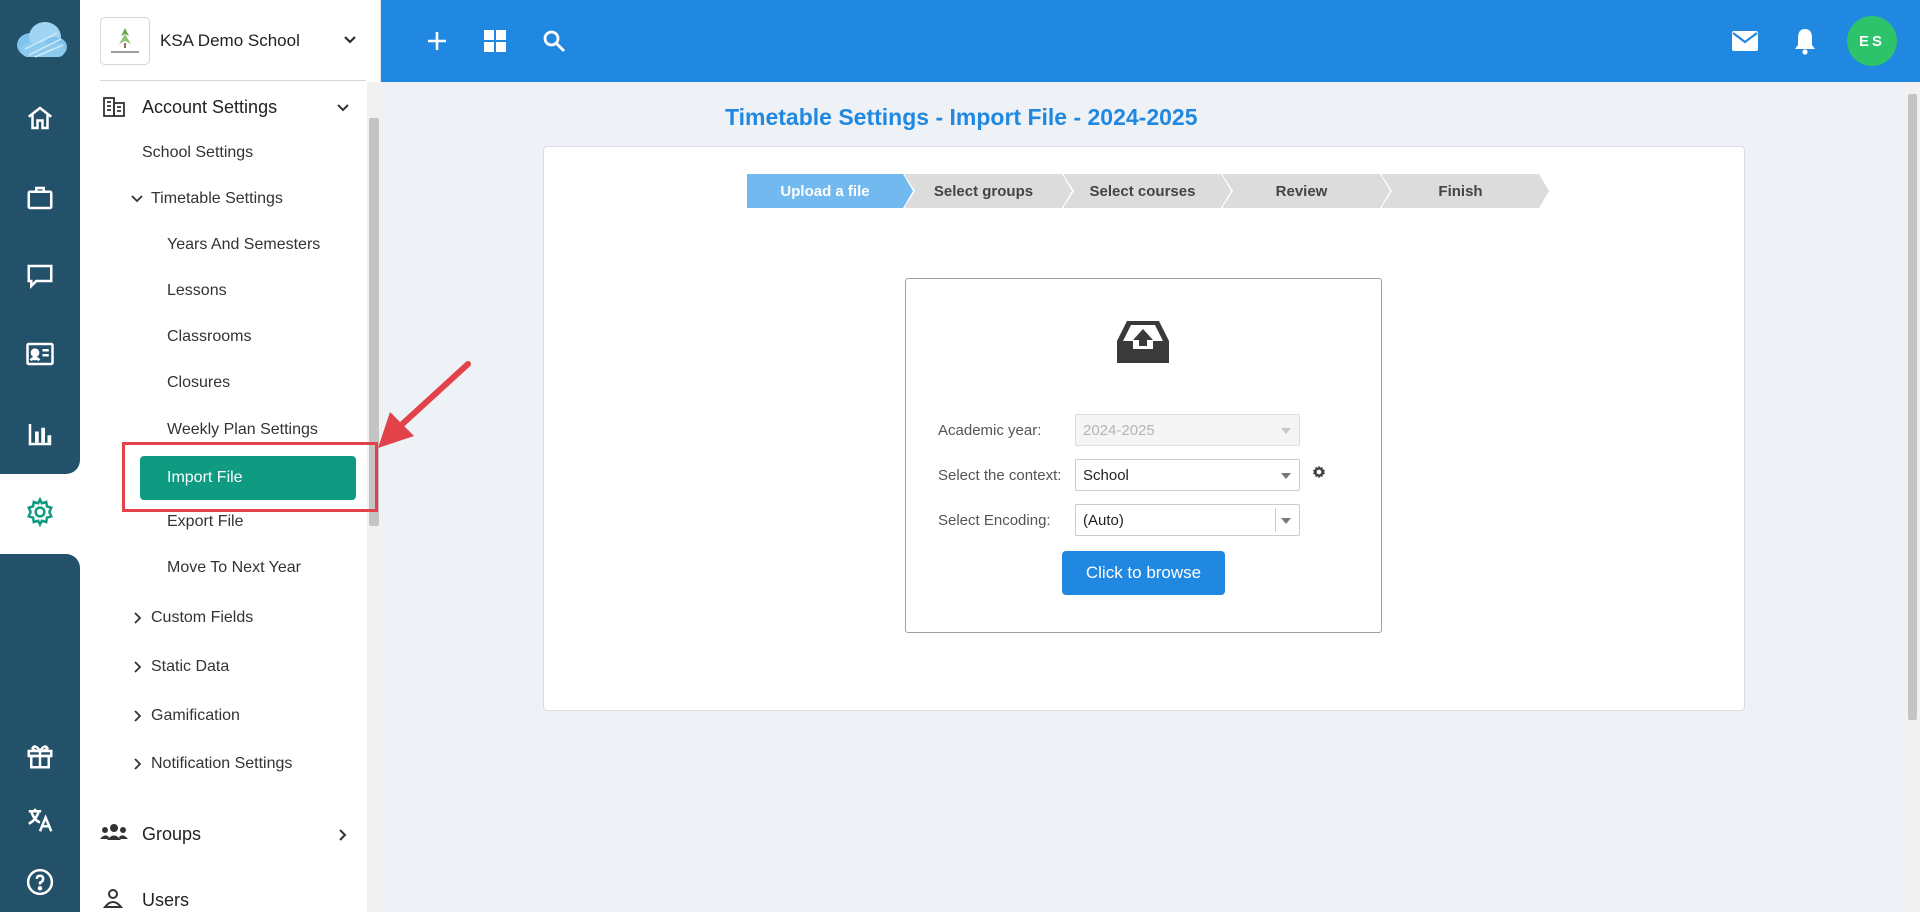 This screenshot has width=1920, height=912. What do you see at coordinates (40, 512) in the screenshot?
I see `gear-icon` at bounding box center [40, 512].